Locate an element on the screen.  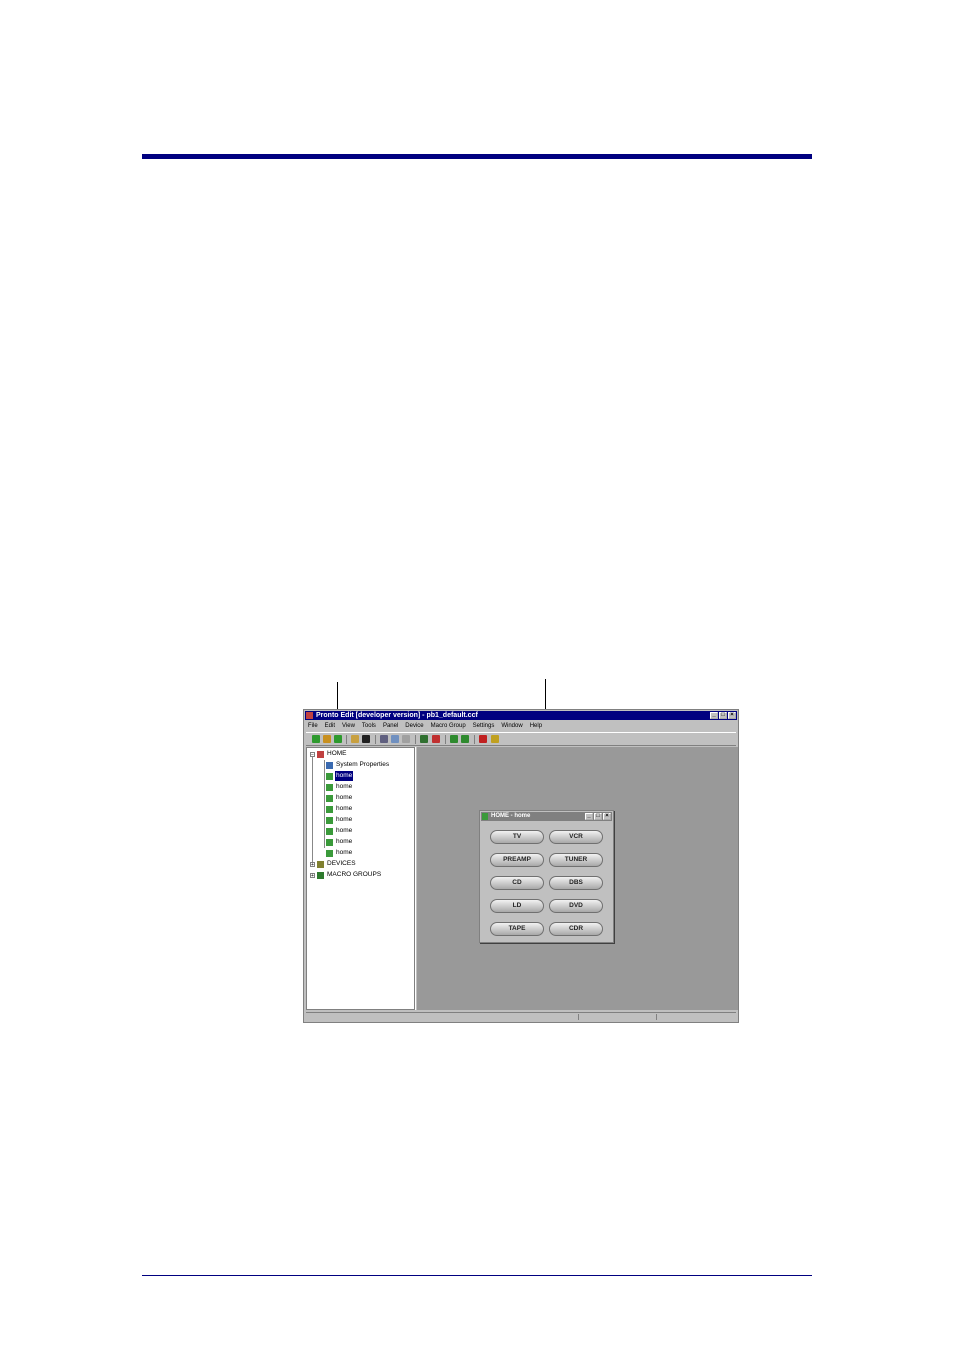
tree-node-devices: DEVICES is located at coordinates (337, 864).